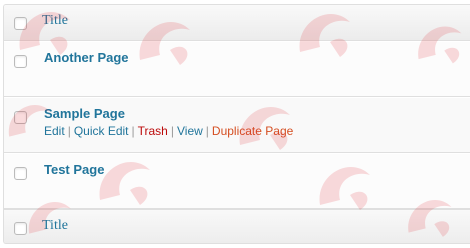 The image size is (470, 248). Describe the element at coordinates (55, 226) in the screenshot. I see `title-column-footer: Title` at that location.